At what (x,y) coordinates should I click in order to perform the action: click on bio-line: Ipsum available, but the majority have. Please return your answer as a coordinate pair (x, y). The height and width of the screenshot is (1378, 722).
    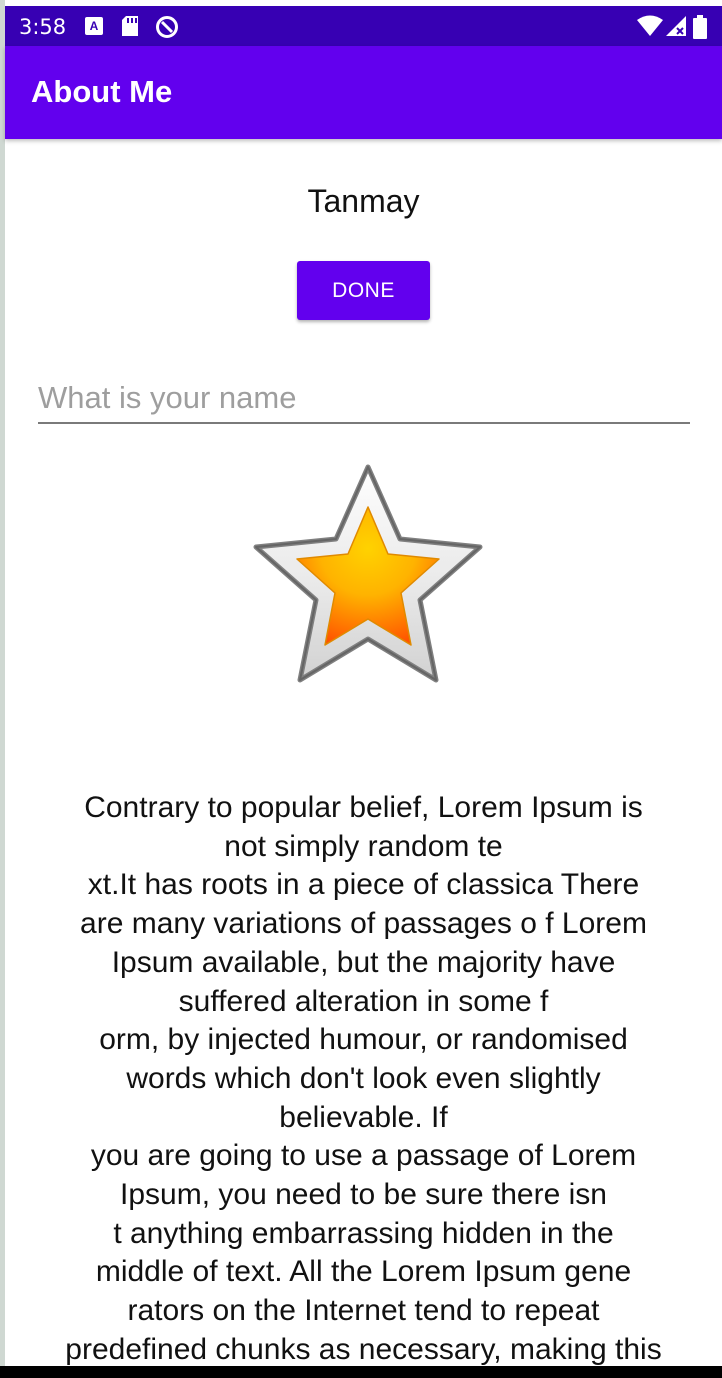
    Looking at the image, I should click on (363, 962).